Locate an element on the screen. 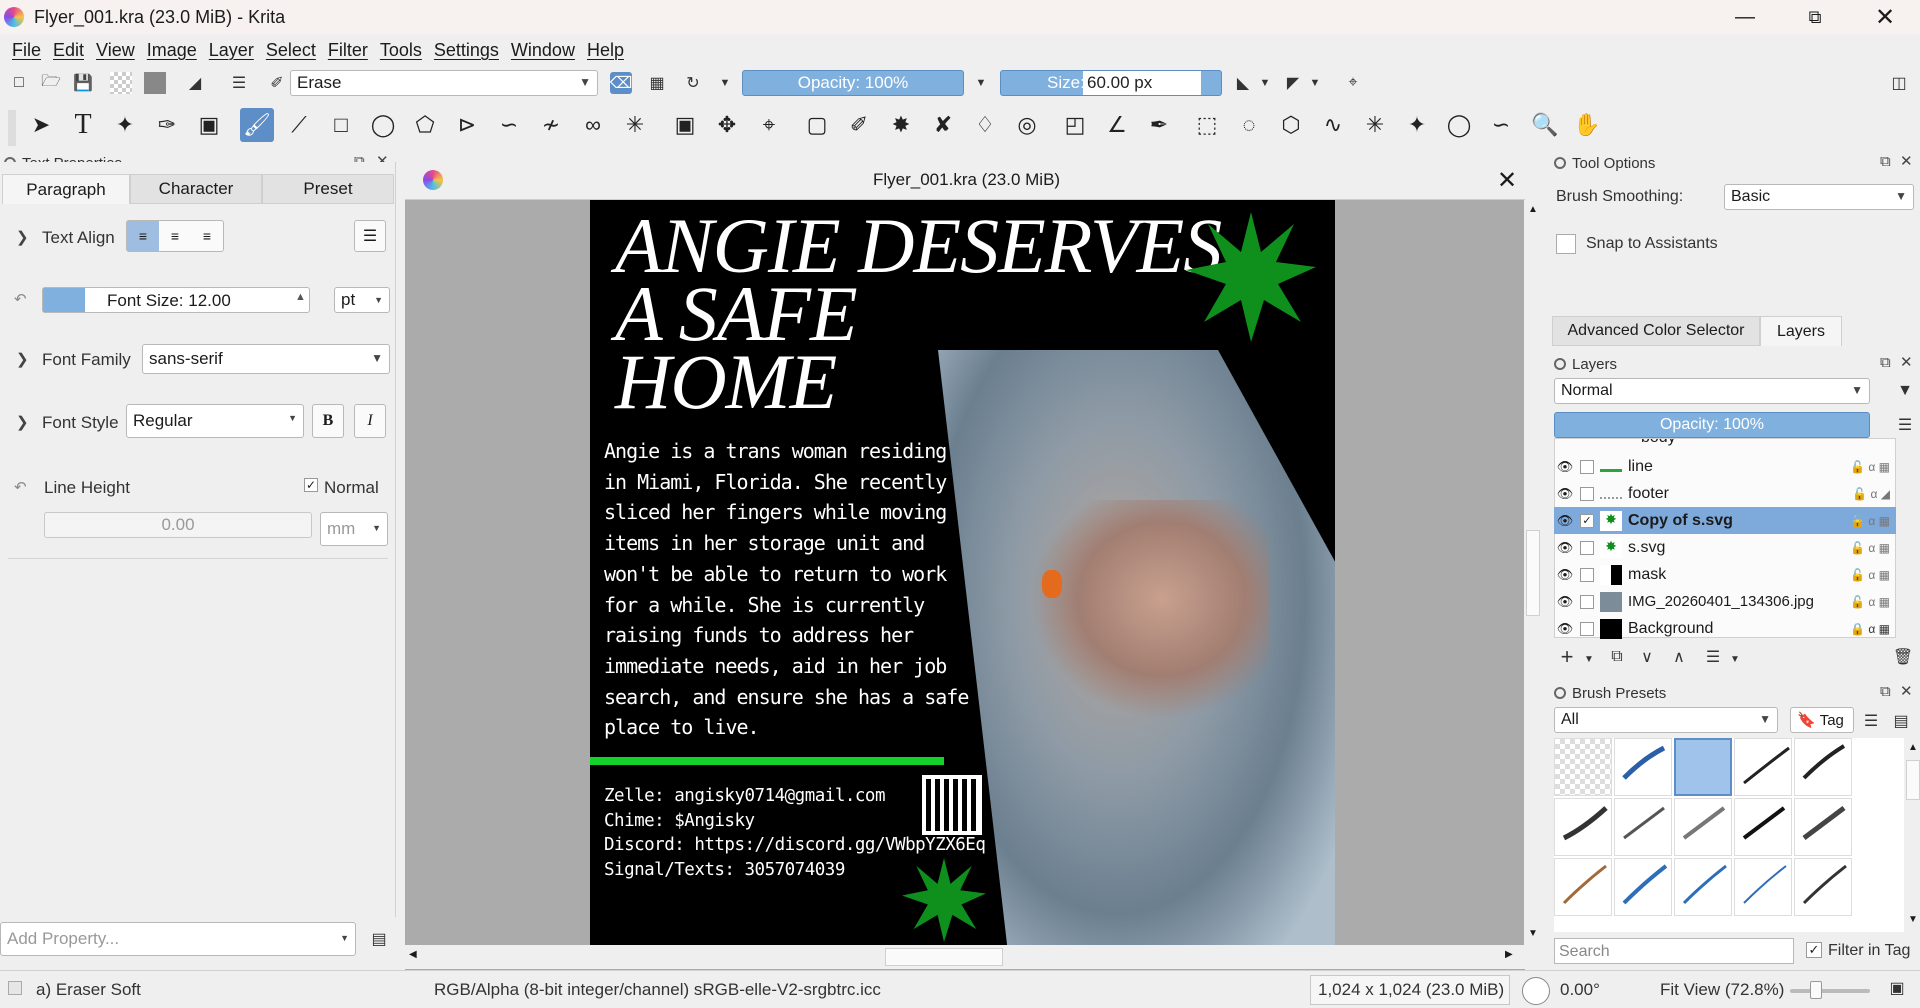 The image size is (1920, 1008). bezier-tool-icon: ∽ is located at coordinates (509, 125).